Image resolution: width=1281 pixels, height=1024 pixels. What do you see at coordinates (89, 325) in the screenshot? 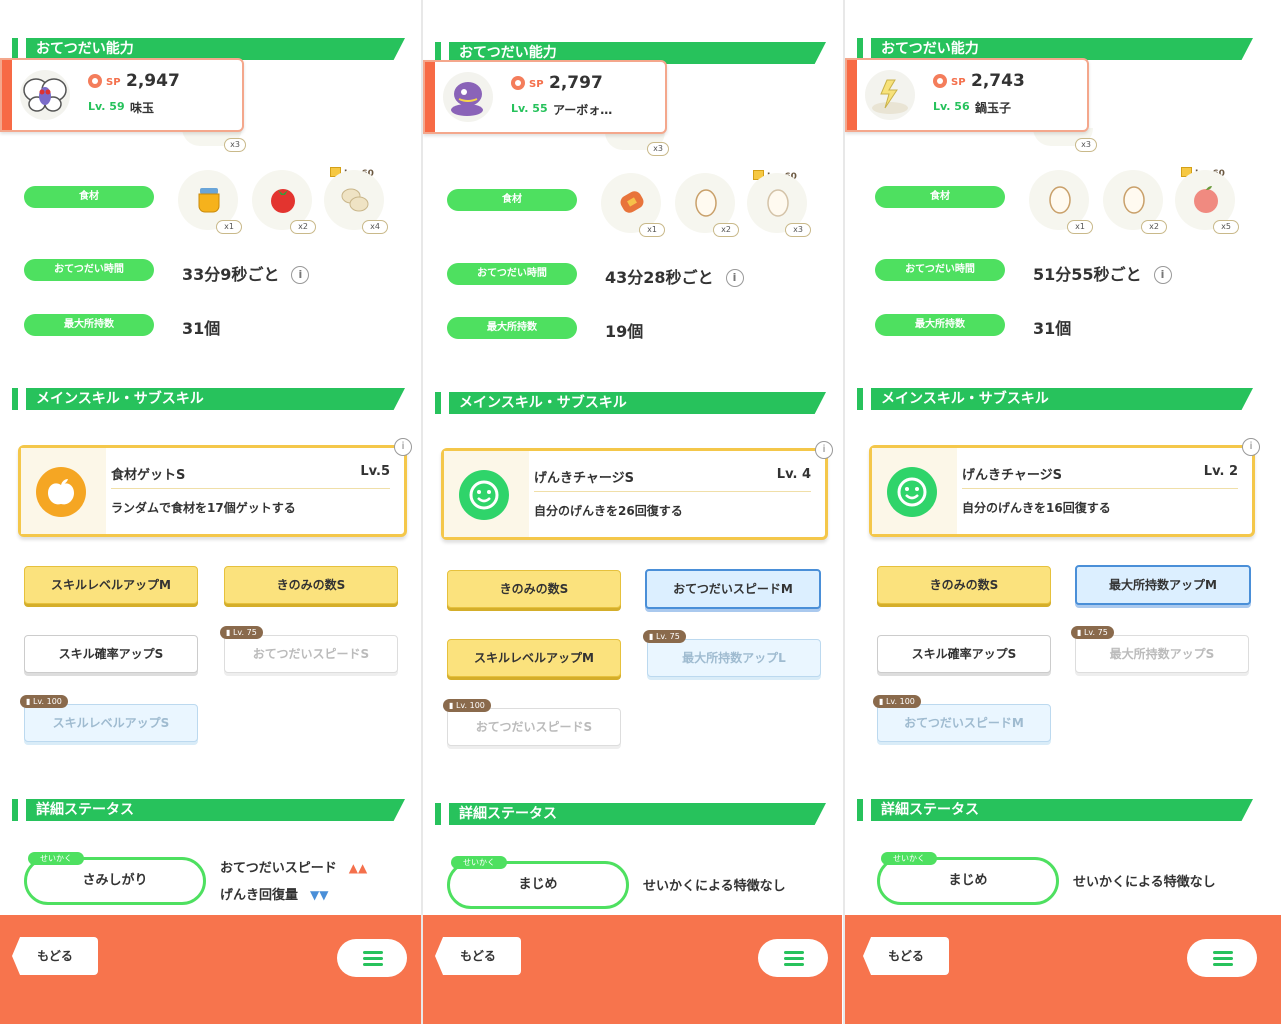
I see `max-carry-label: 最大所持数` at bounding box center [89, 325].